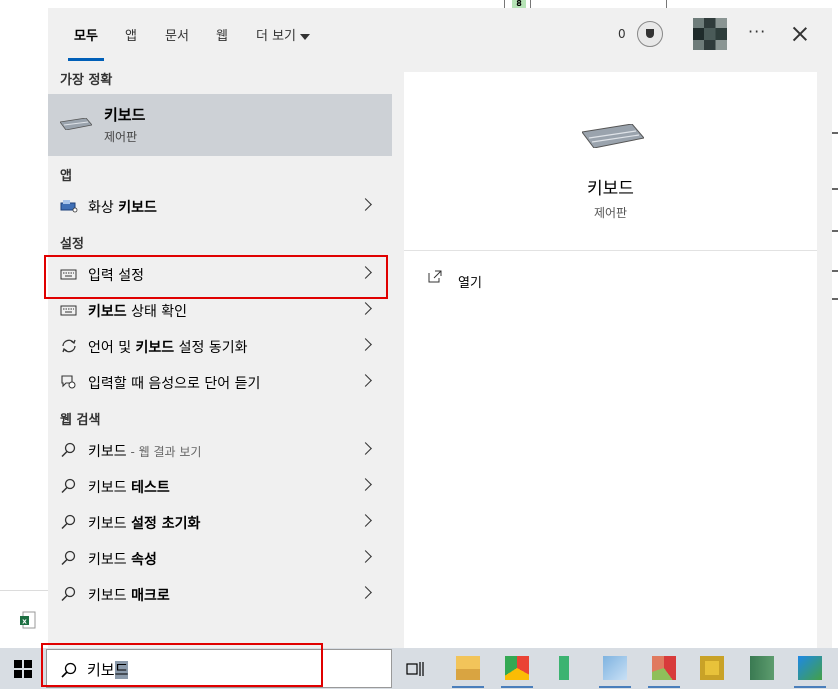  What do you see at coordinates (622, 34) in the screenshot?
I see `rewards-points: 0` at bounding box center [622, 34].